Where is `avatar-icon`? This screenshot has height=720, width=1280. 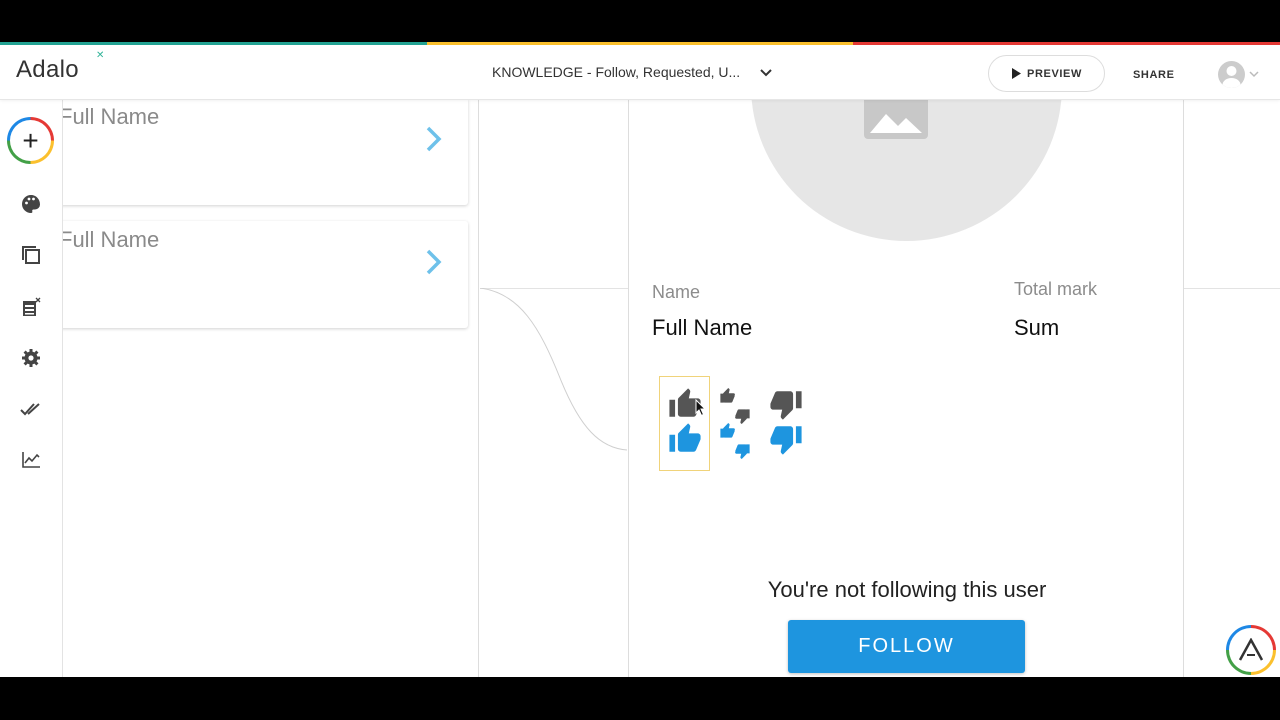
avatar-icon is located at coordinates (1231, 74).